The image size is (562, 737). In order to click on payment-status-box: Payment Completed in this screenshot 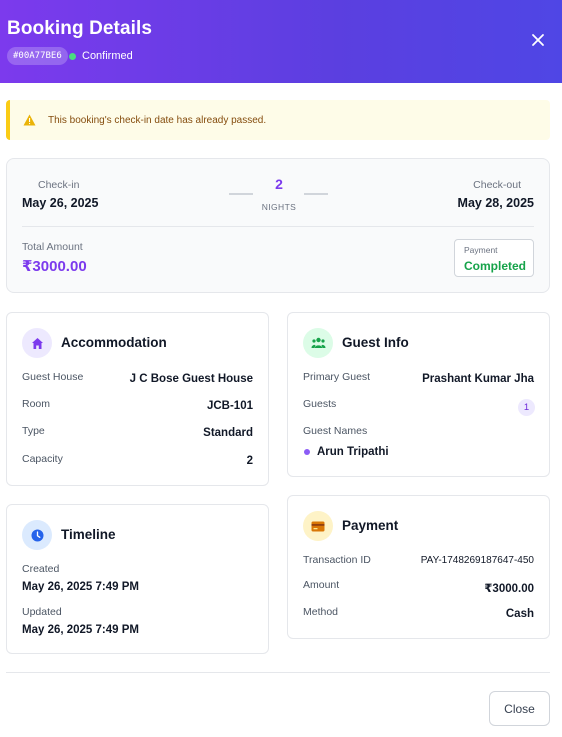, I will do `click(494, 258)`.